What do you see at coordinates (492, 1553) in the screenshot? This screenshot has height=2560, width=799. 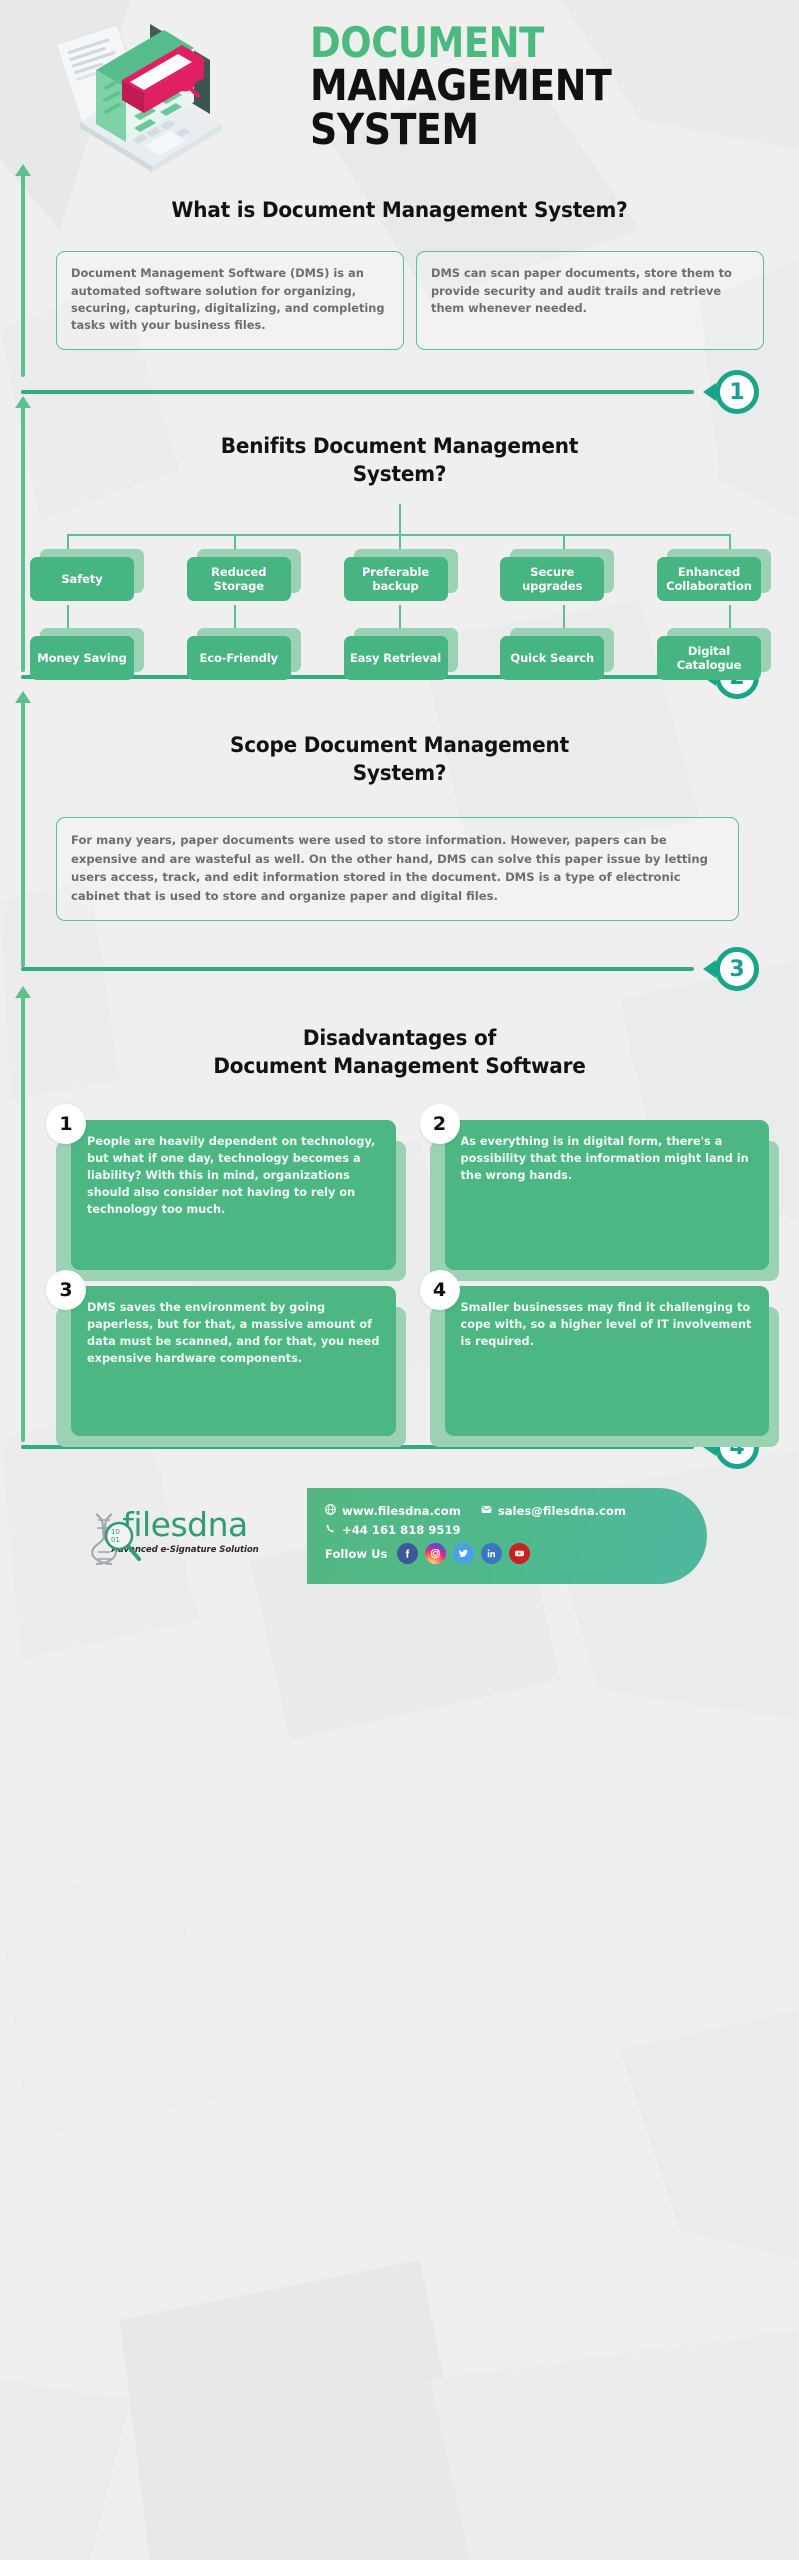 I see `linkedin-icon` at bounding box center [492, 1553].